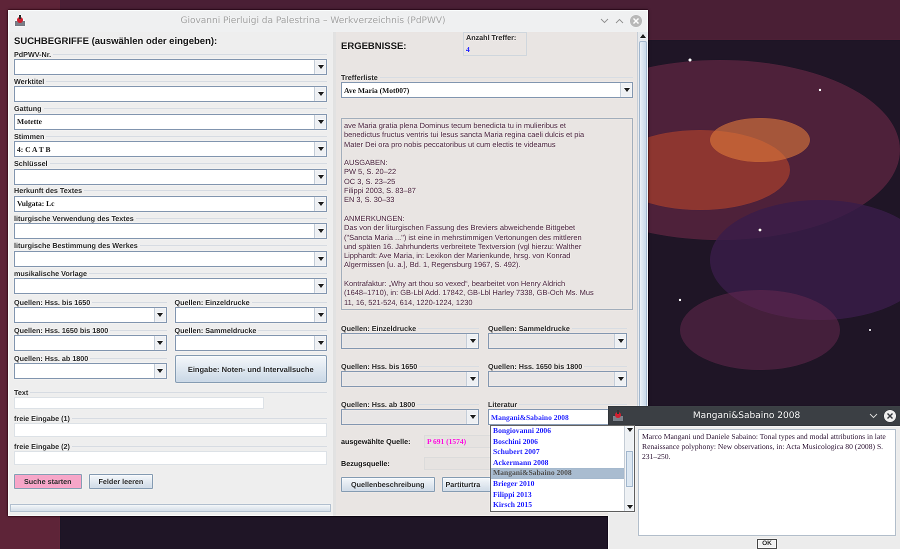  What do you see at coordinates (116, 42) in the screenshot?
I see `section-heading: SUCHBEGRIFFE (auswählen oder eingeben):` at bounding box center [116, 42].